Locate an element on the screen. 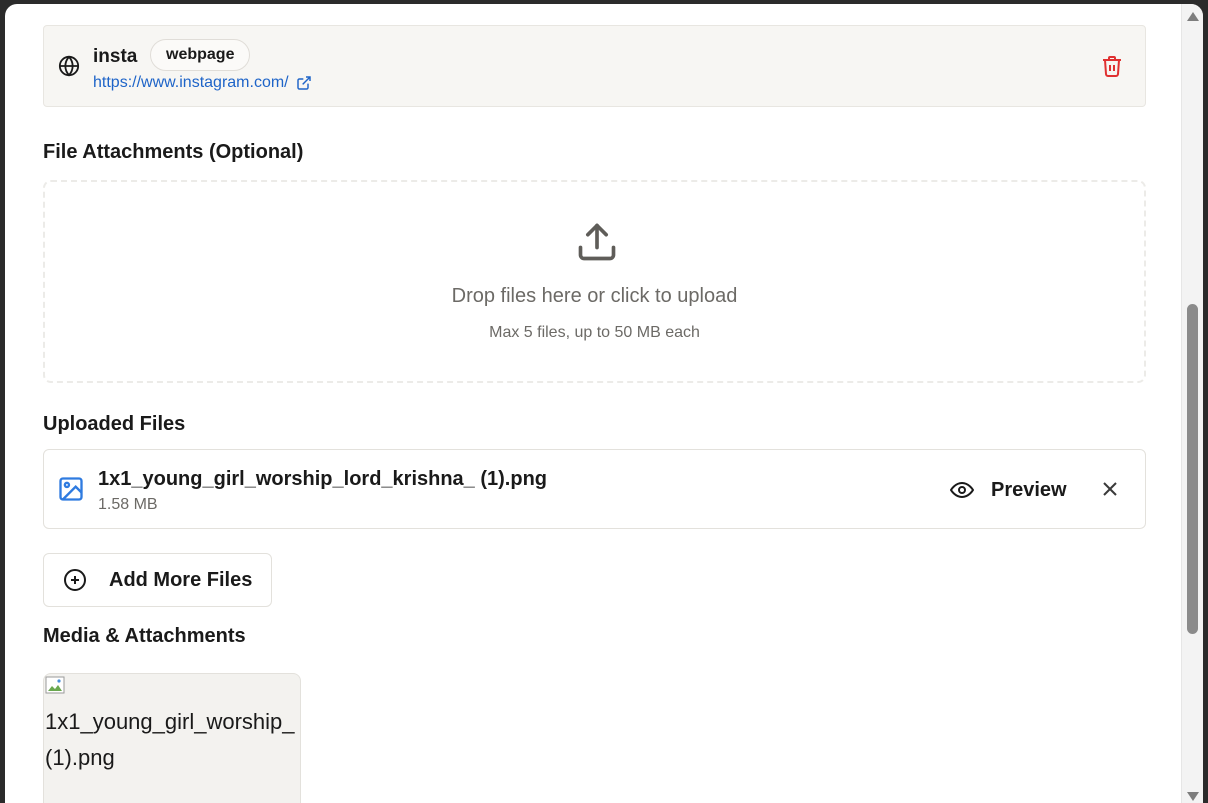 Image resolution: width=1208 pixels, height=803 pixels. file-size: 1.58 MB is located at coordinates (128, 504).